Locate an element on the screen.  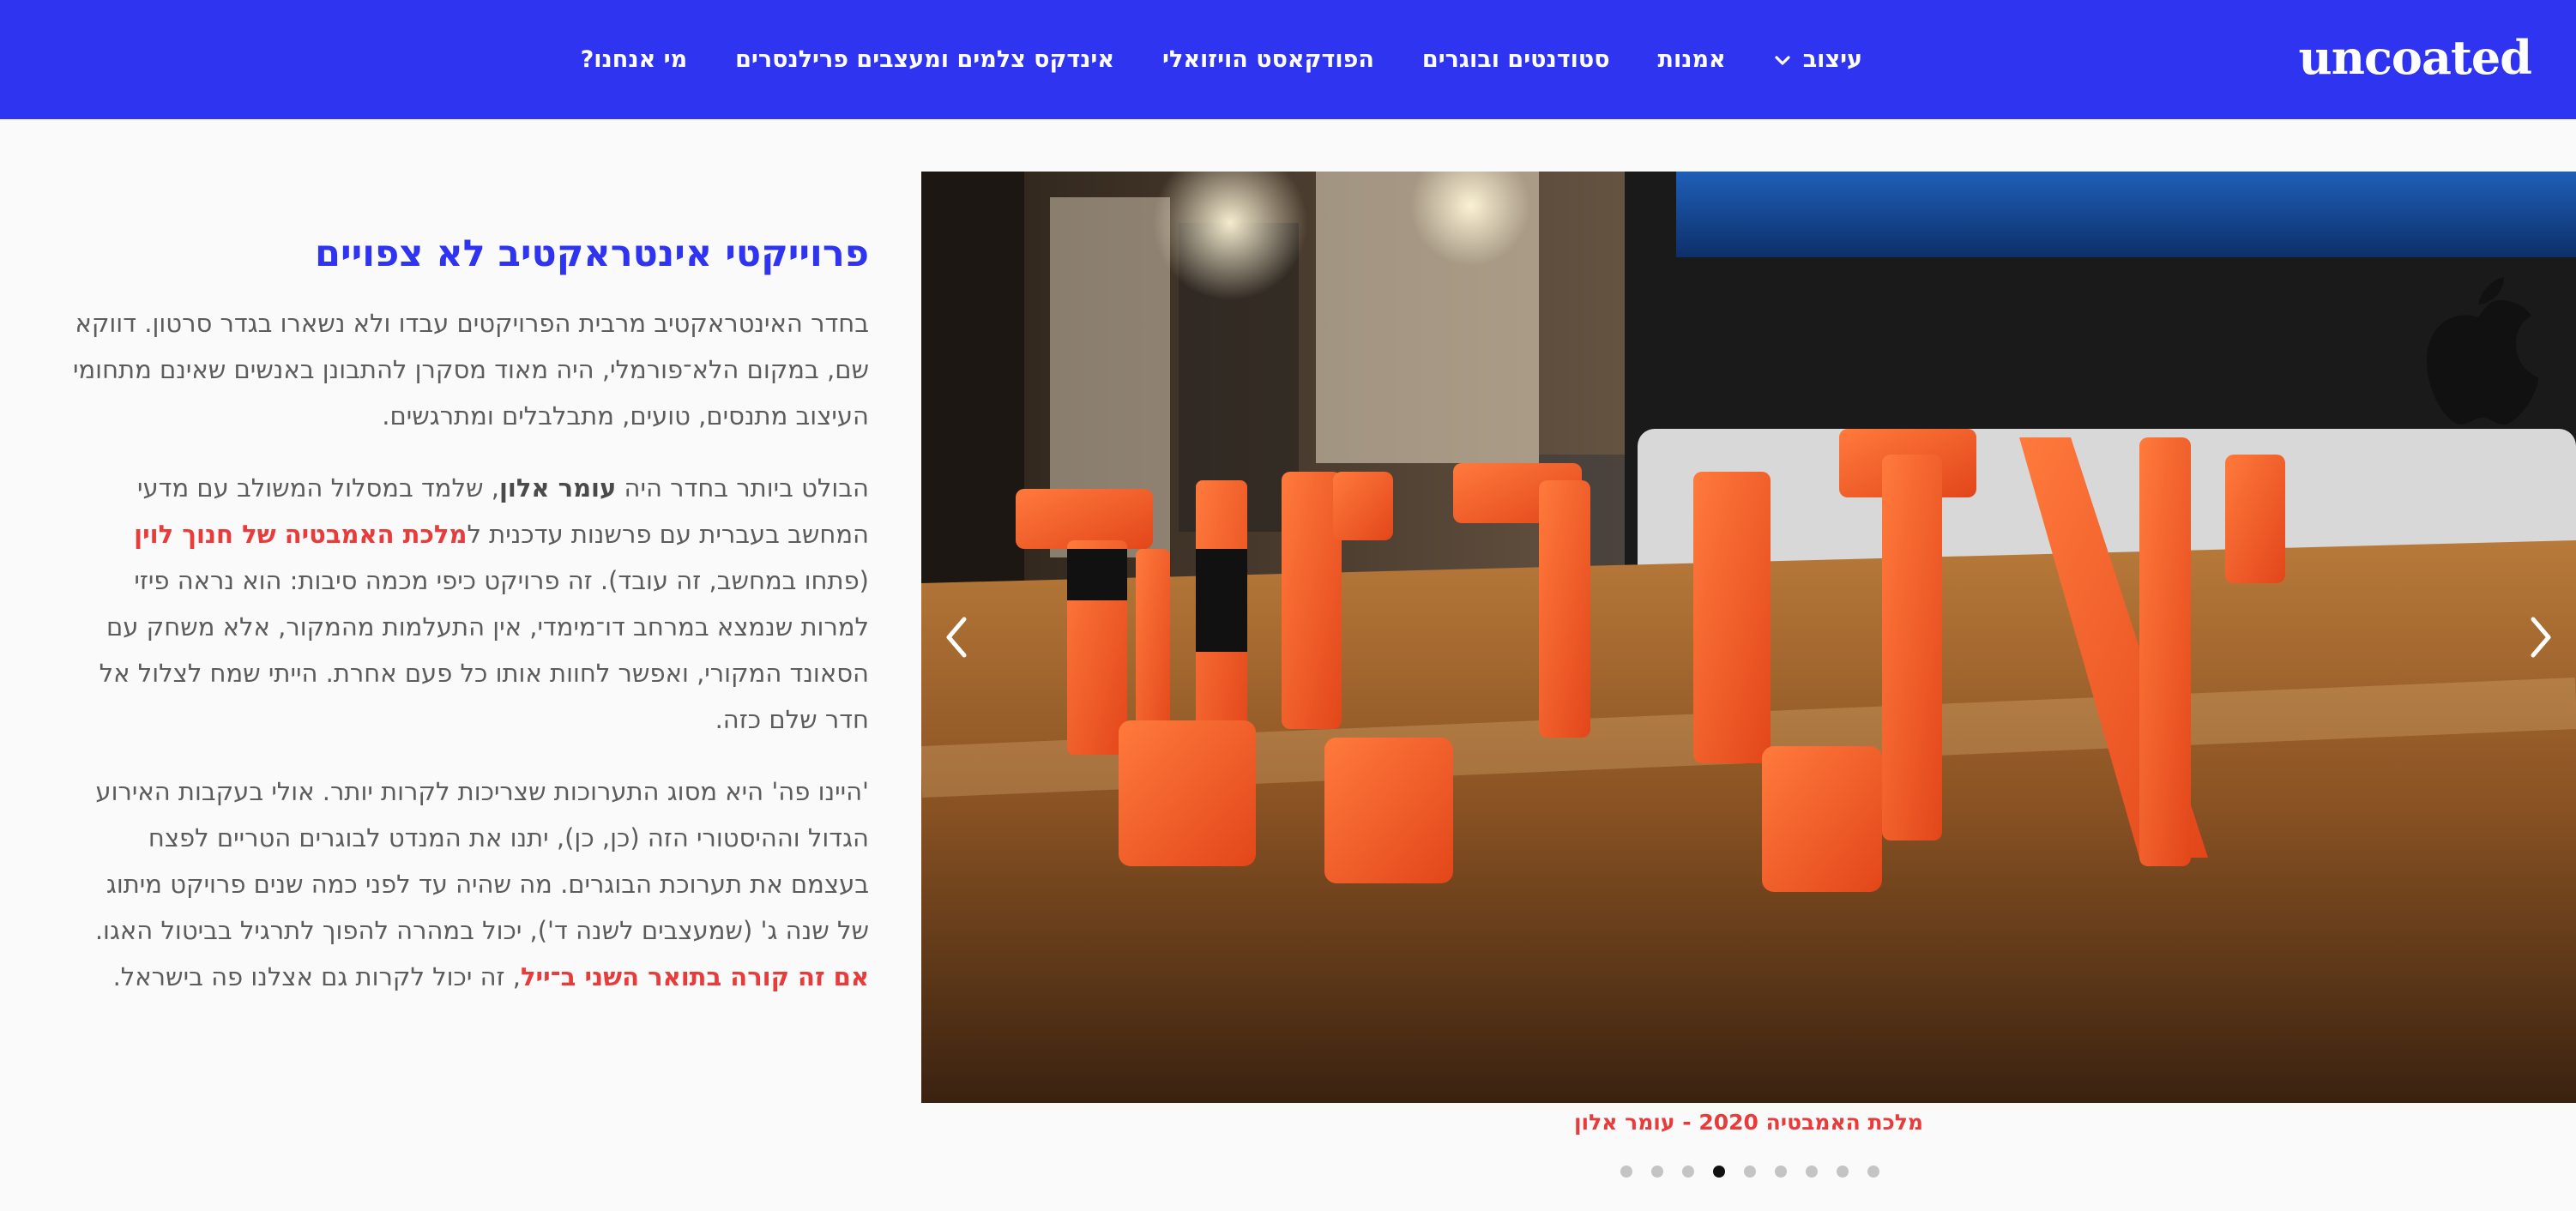
nav-item-design: עיצוב is located at coordinates (1818, 59).